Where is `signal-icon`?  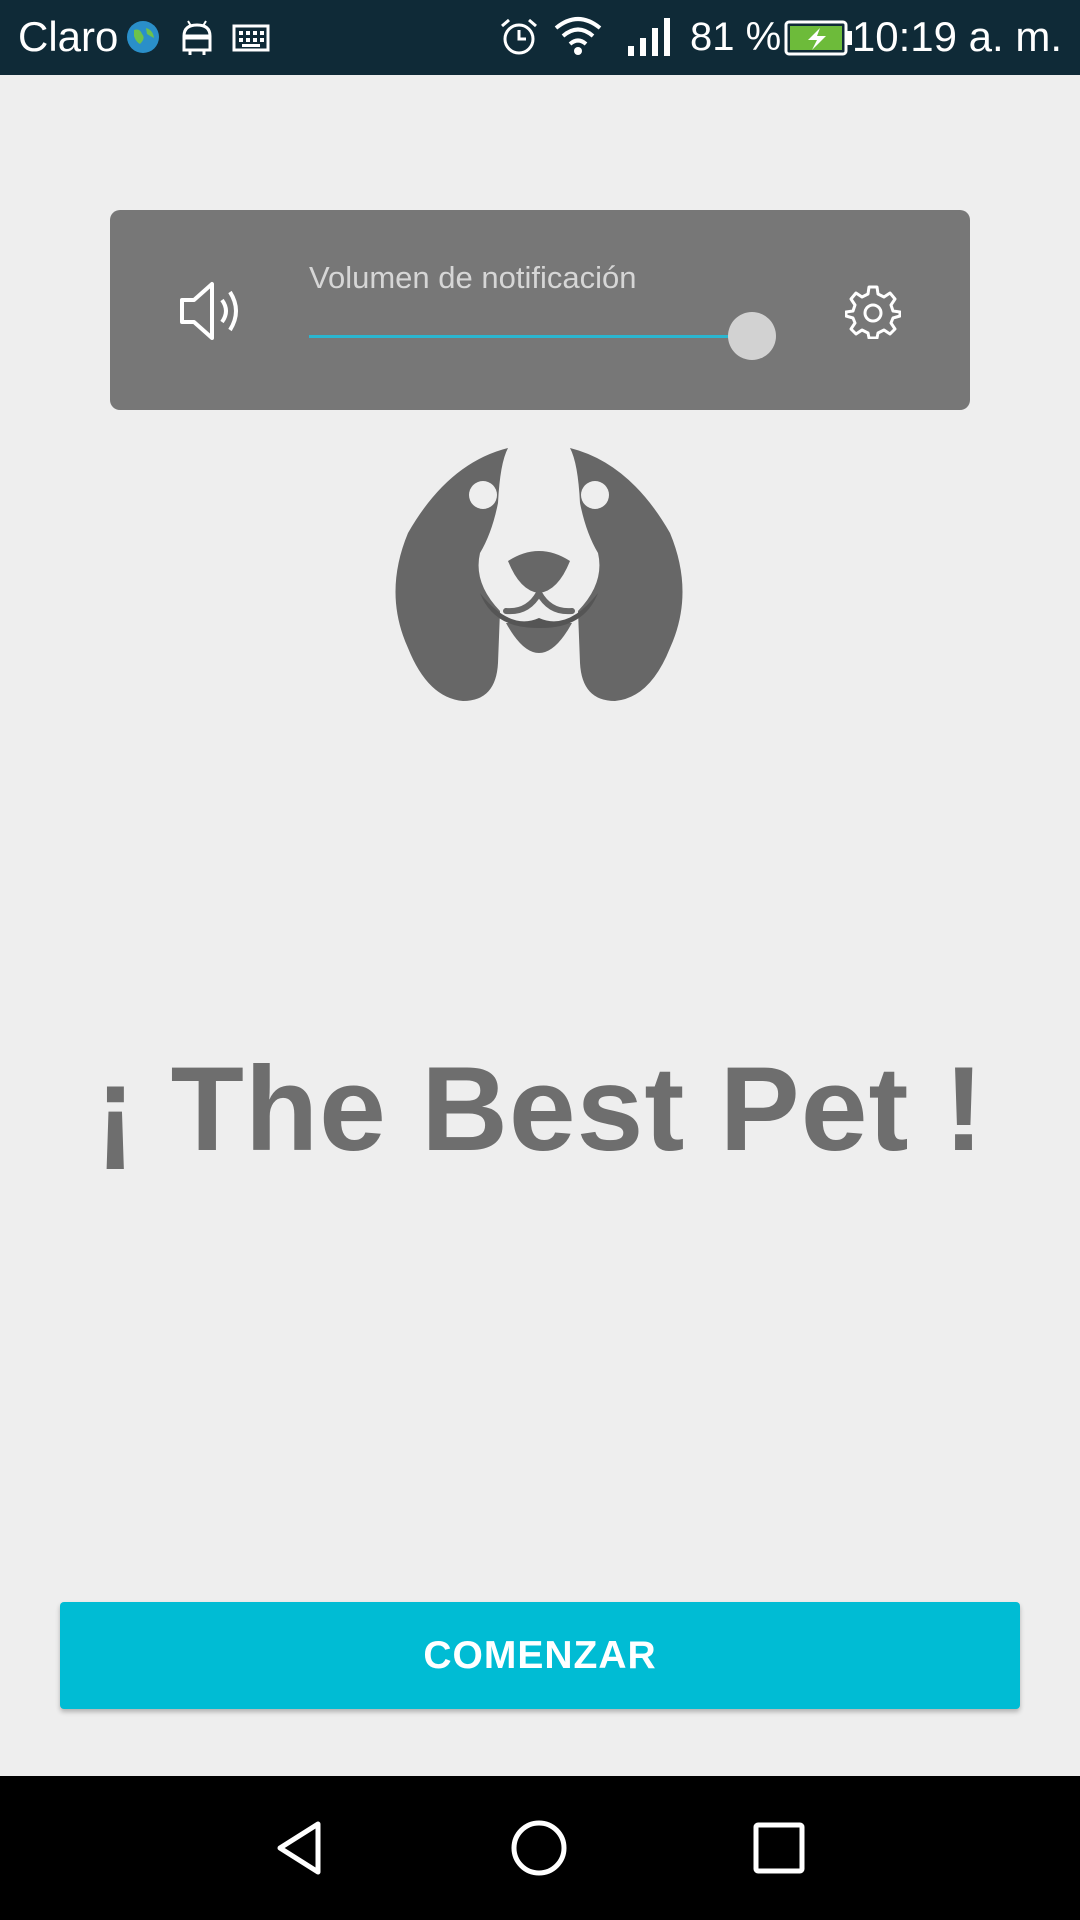 signal-icon is located at coordinates (649, 37).